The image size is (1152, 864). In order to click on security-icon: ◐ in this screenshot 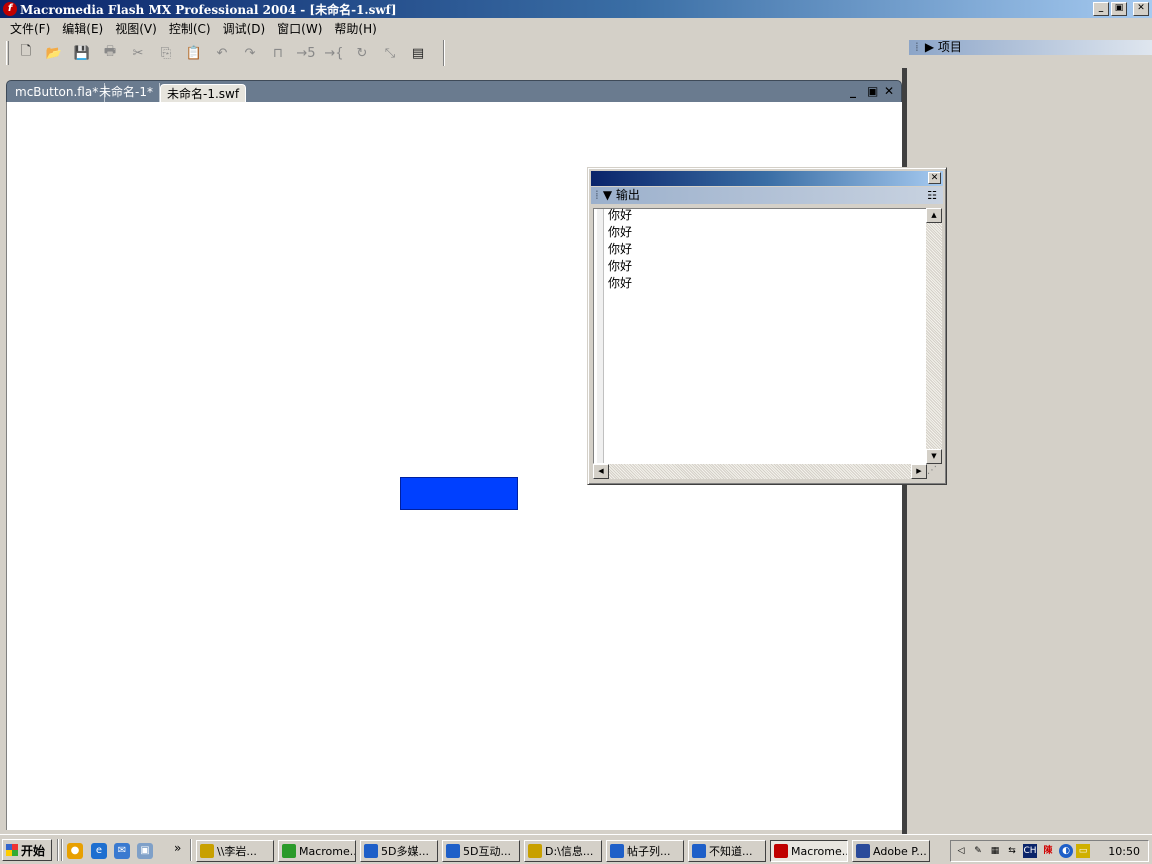, I will do `click(1066, 851)`.